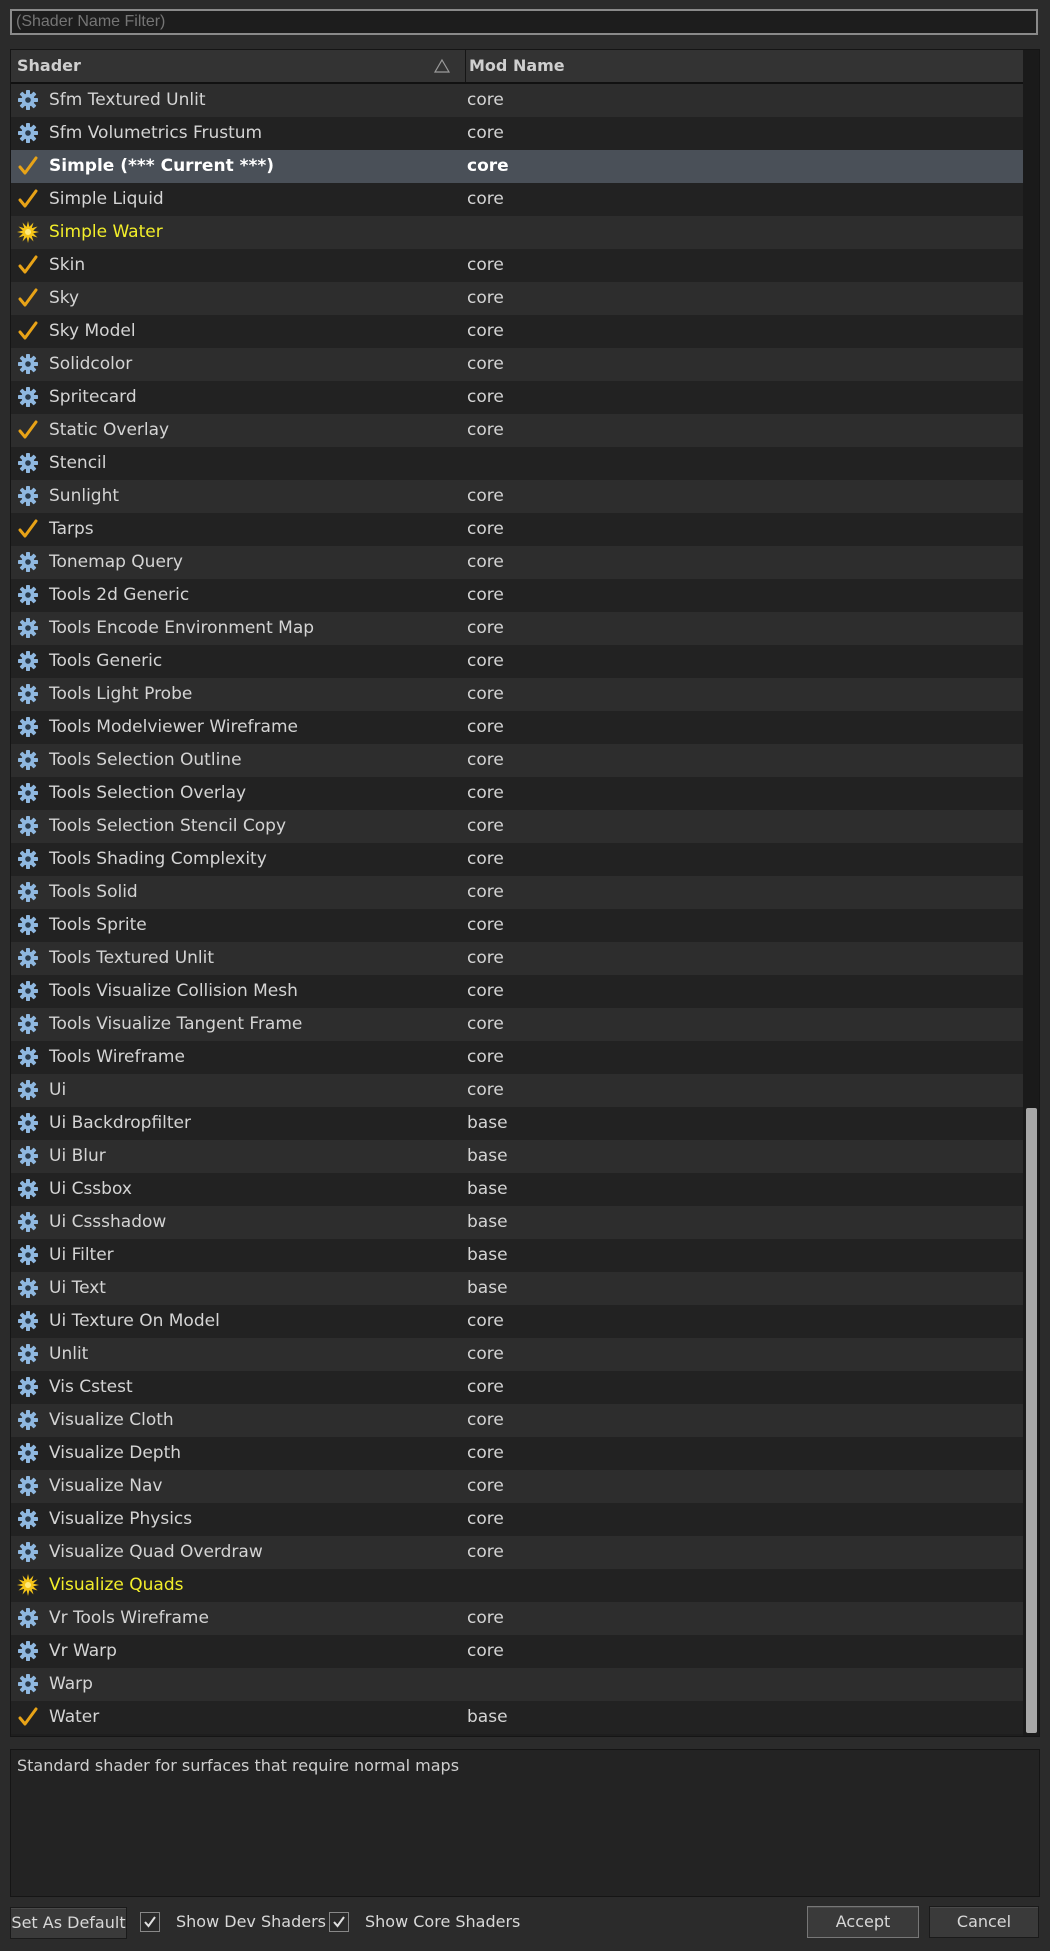 Image resolution: width=1050 pixels, height=1951 pixels. What do you see at coordinates (517, 1354) in the screenshot?
I see `table-row: Unlit core` at bounding box center [517, 1354].